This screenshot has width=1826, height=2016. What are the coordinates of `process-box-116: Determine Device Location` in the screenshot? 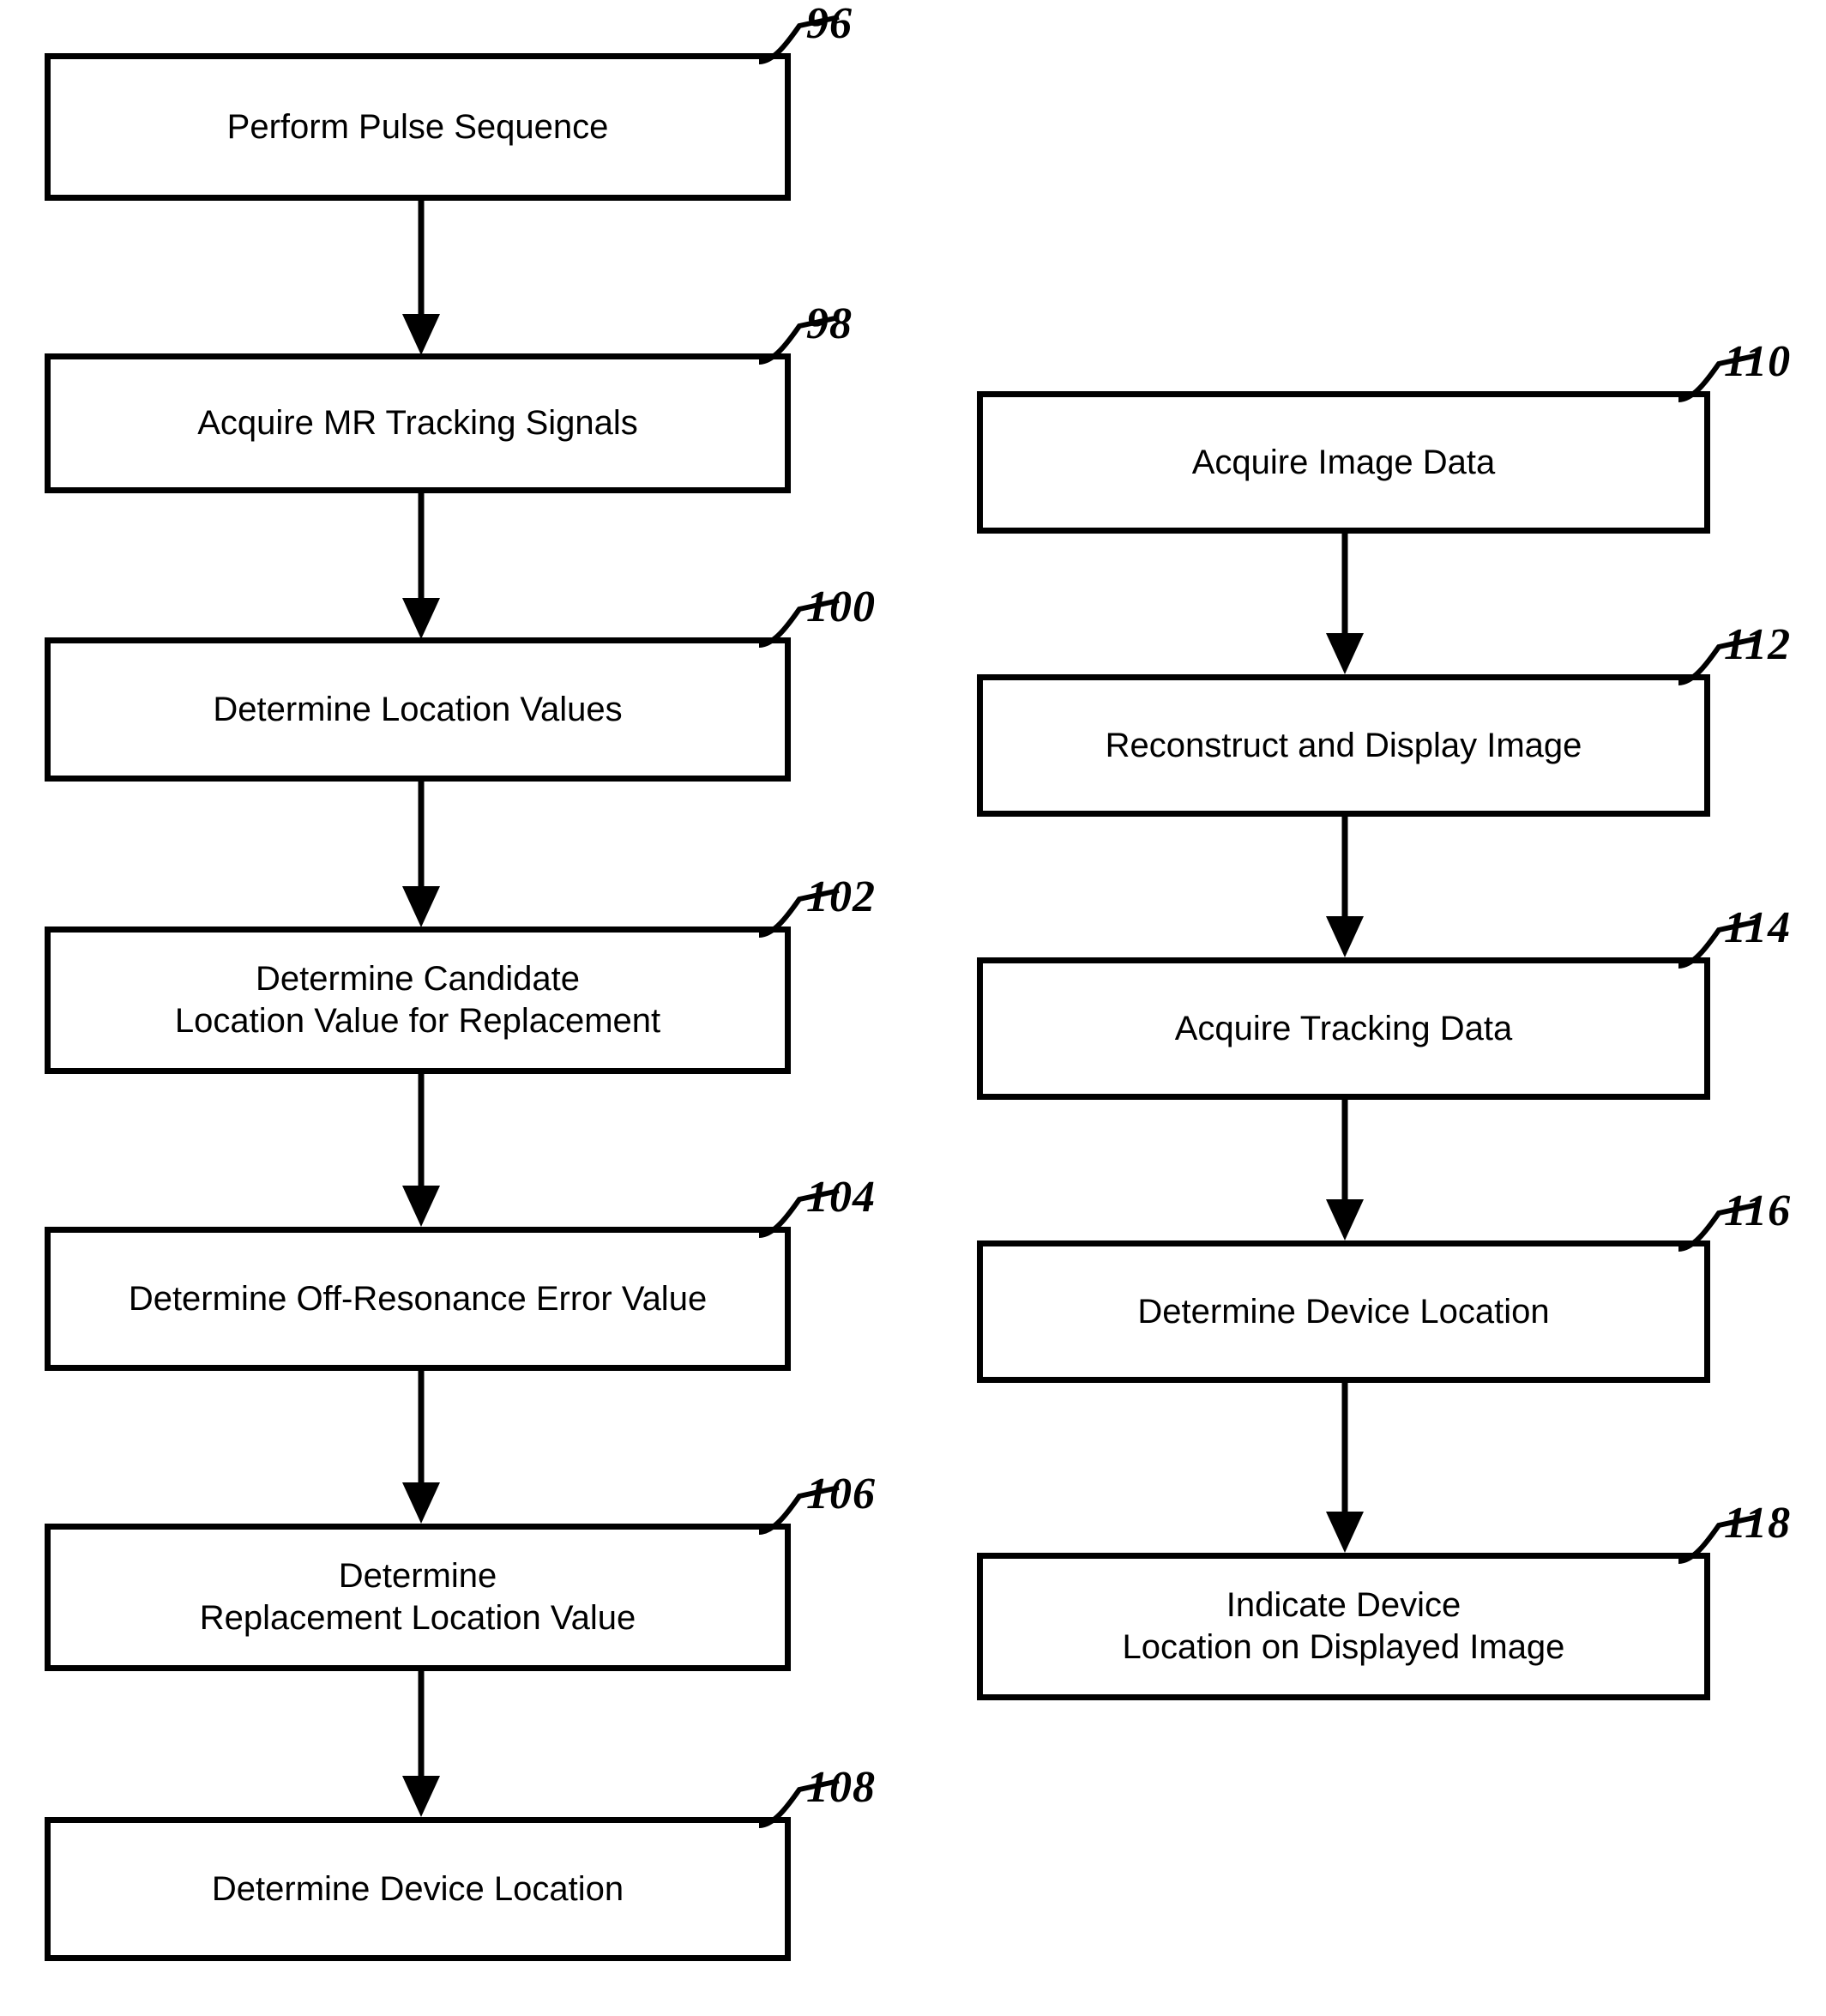 It's located at (1343, 1312).